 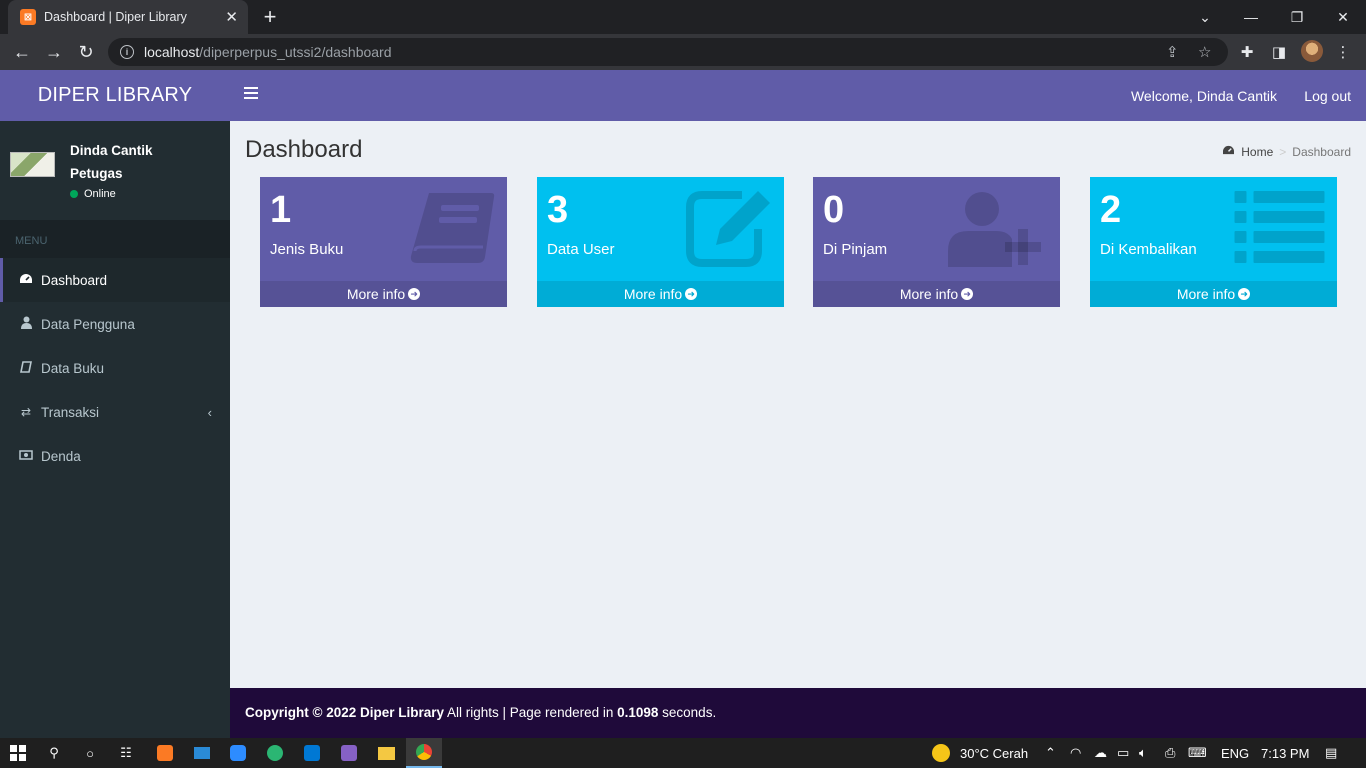 I want to click on task-view-icon: ☷, so click(x=126, y=753).